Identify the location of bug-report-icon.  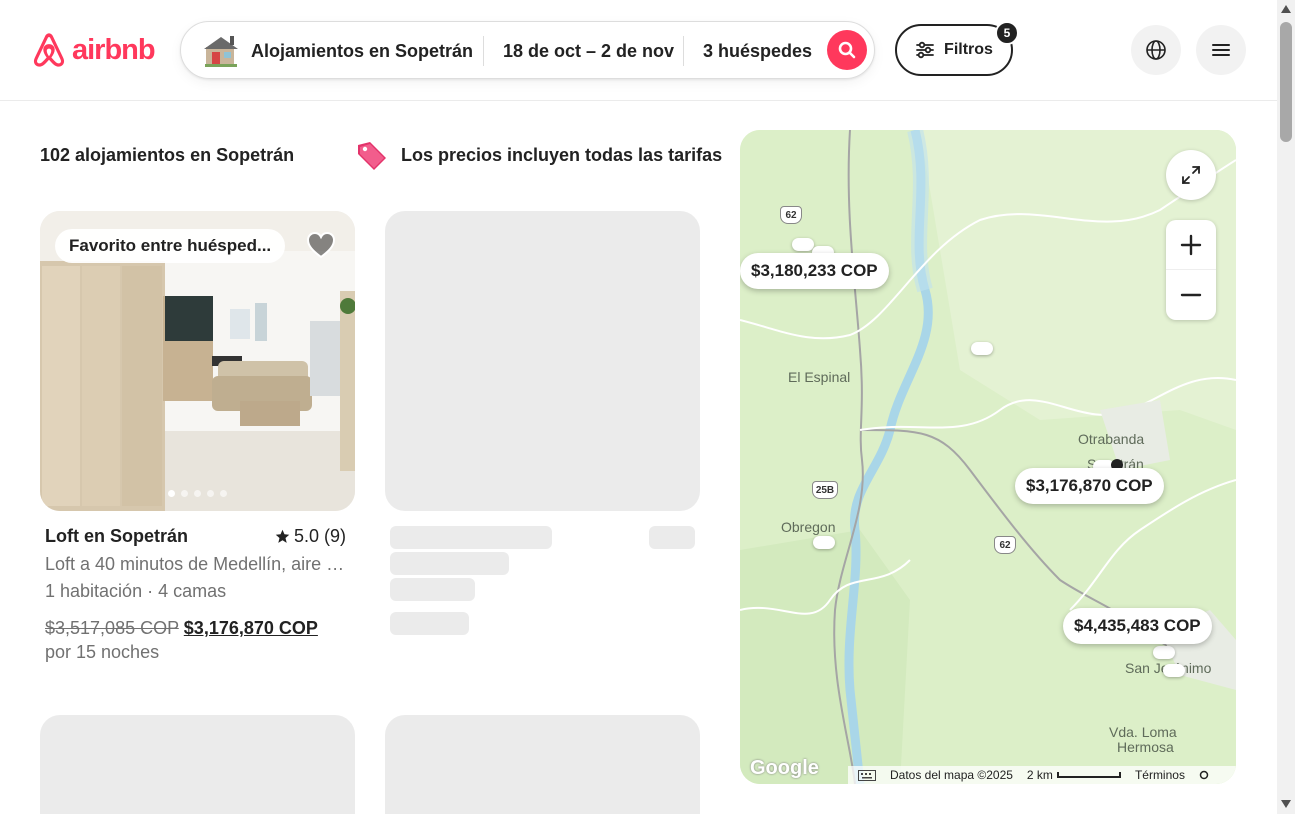
(1204, 775).